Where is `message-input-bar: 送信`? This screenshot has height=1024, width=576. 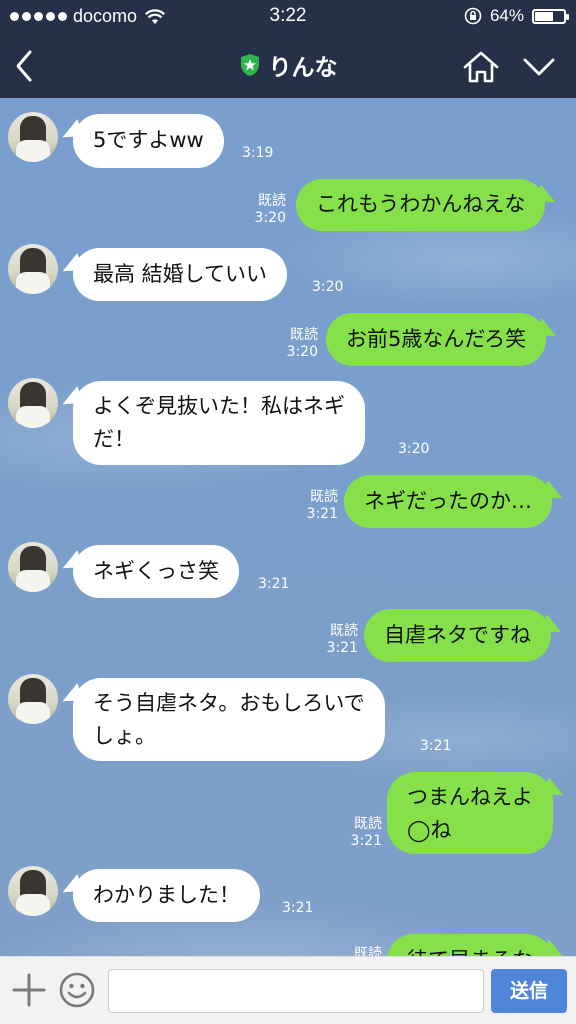 message-input-bar: 送信 is located at coordinates (288, 990).